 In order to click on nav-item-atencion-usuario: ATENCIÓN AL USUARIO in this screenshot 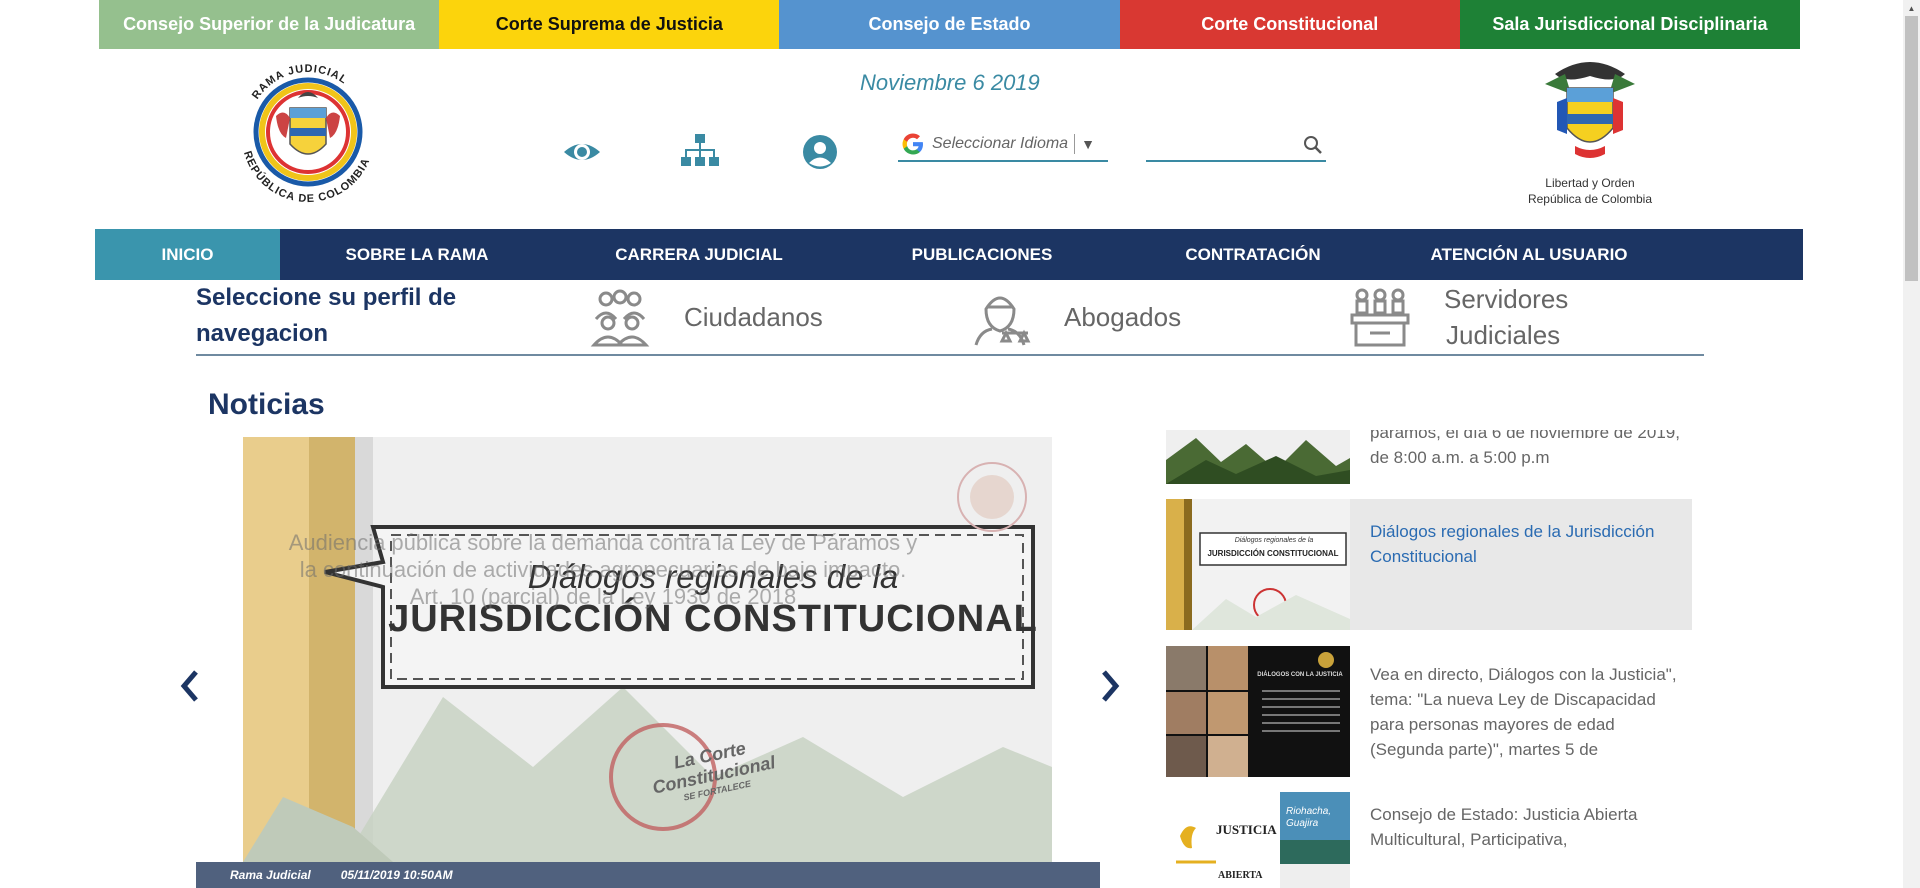, I will do `click(1529, 254)`.